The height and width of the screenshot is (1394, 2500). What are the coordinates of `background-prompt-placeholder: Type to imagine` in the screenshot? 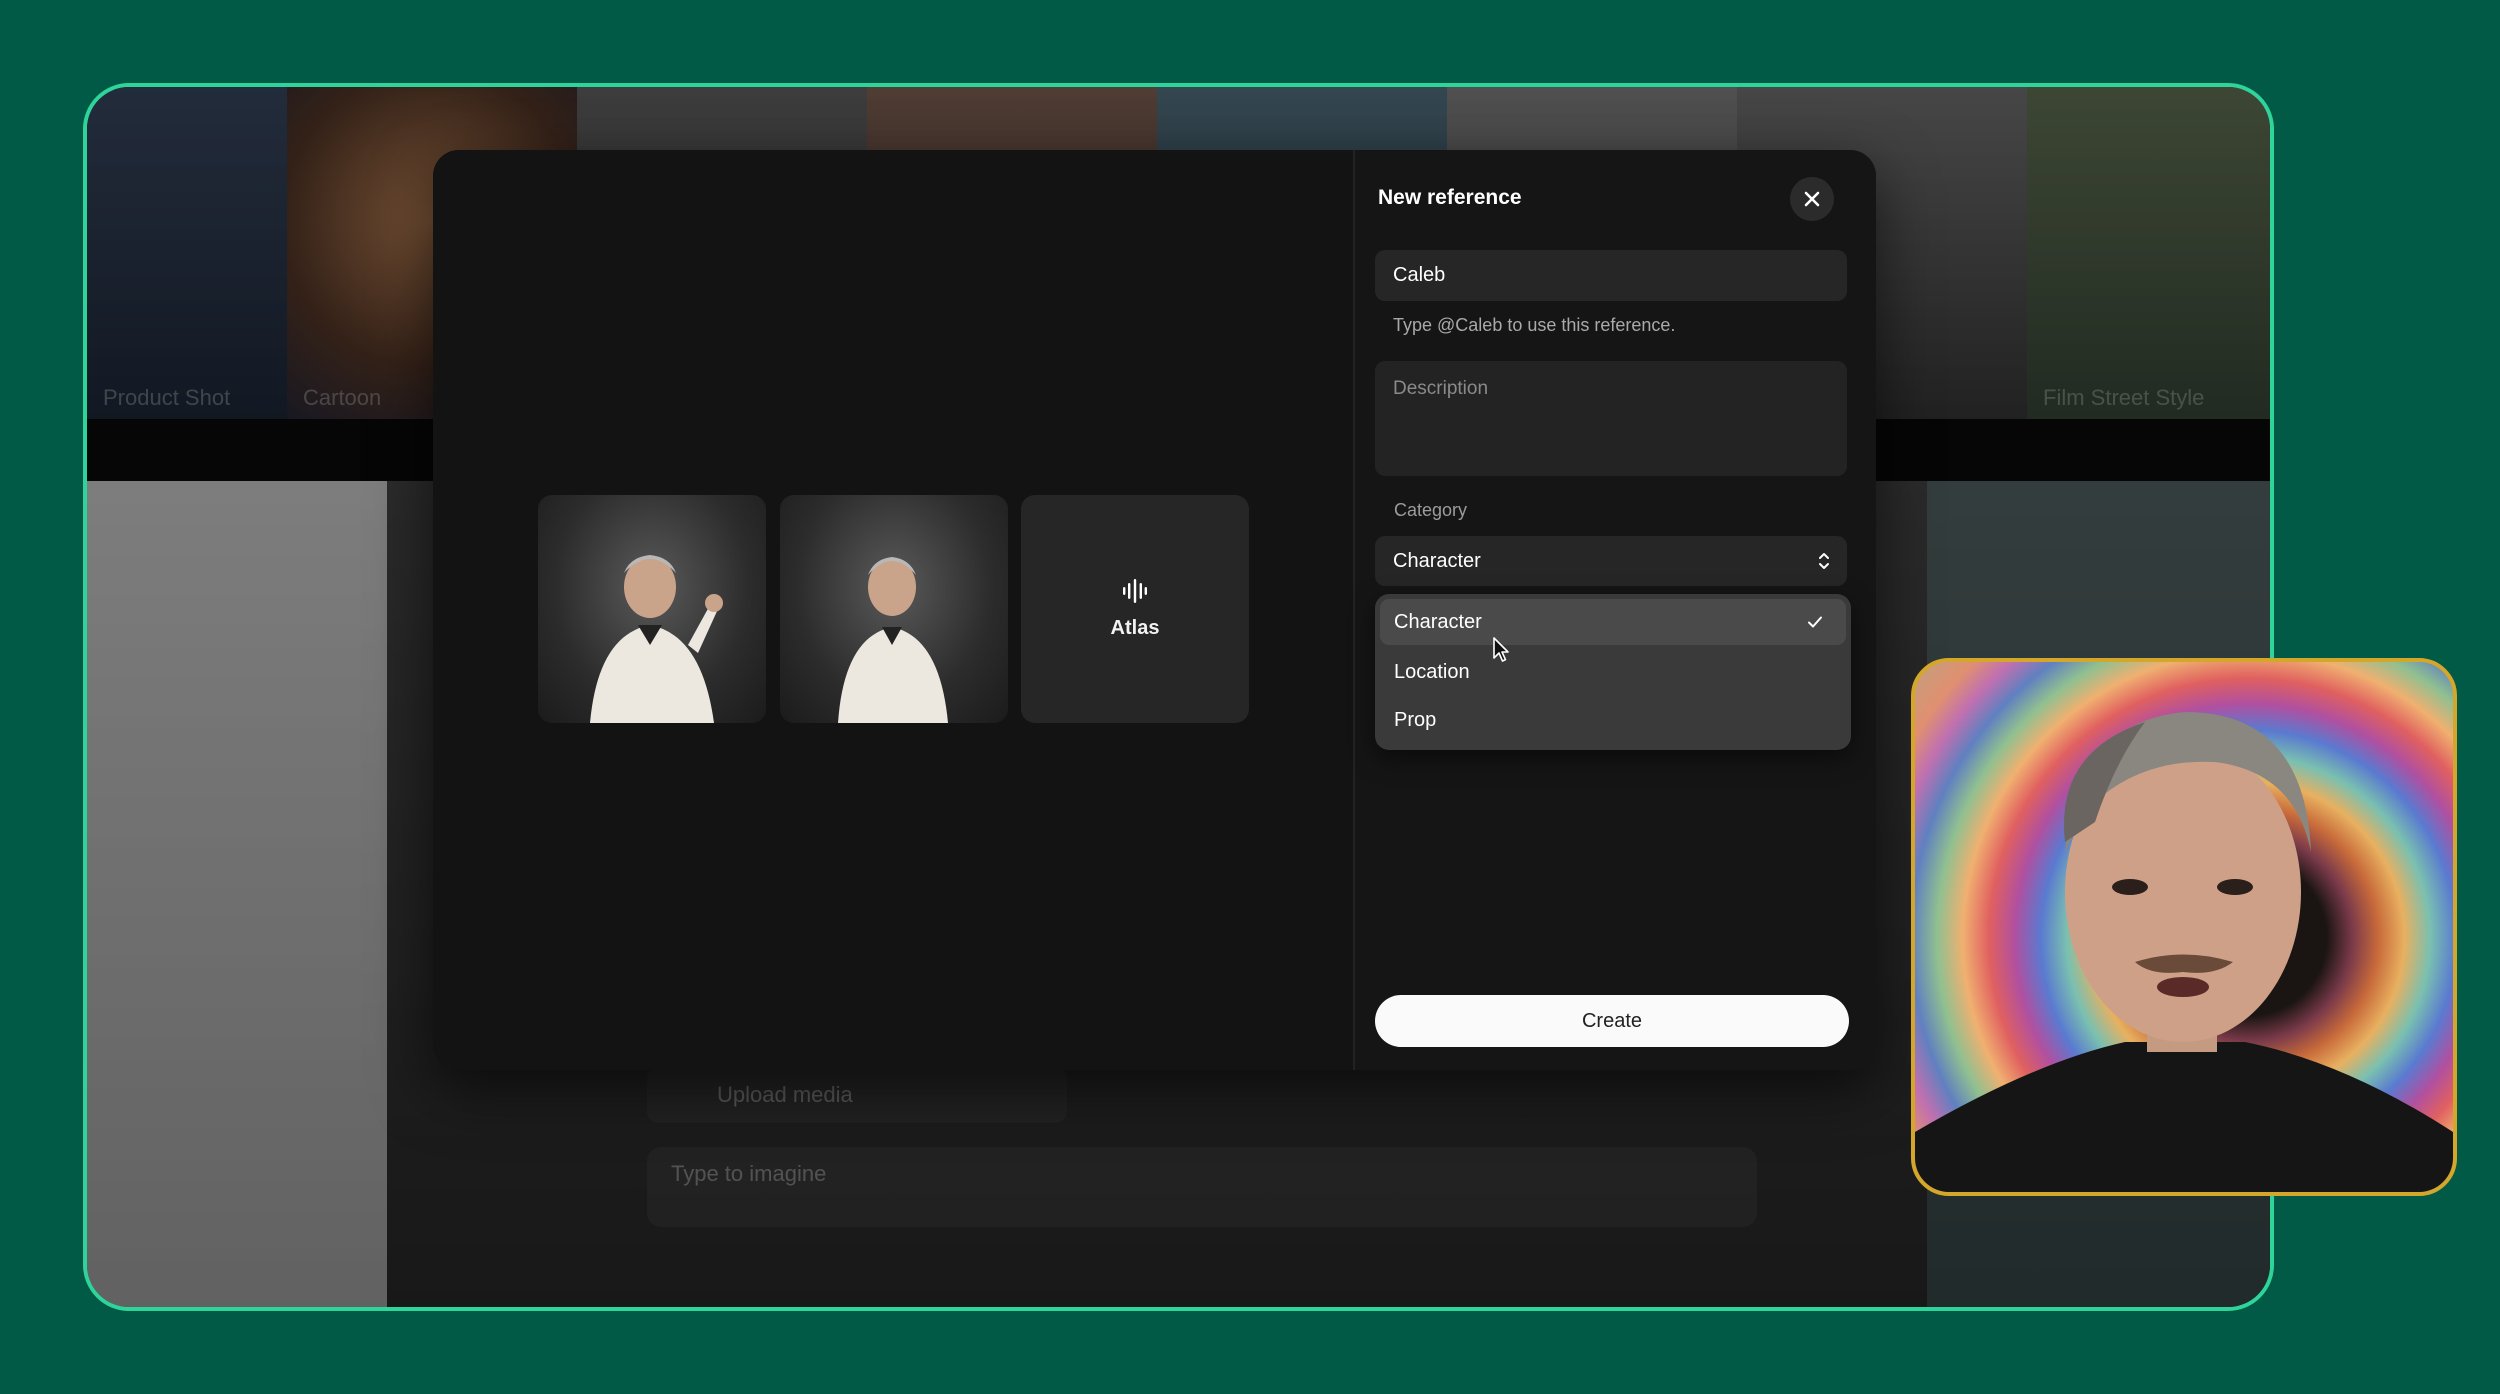 It's located at (749, 1173).